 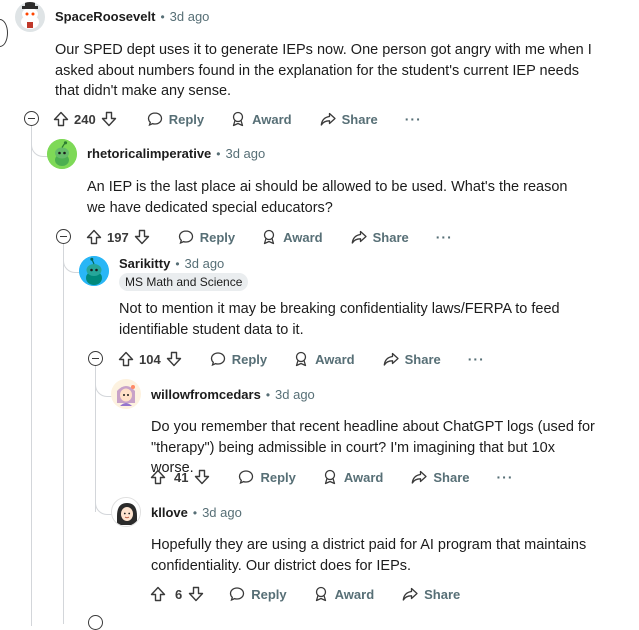 What do you see at coordinates (169, 513) in the screenshot?
I see `username: kllove` at bounding box center [169, 513].